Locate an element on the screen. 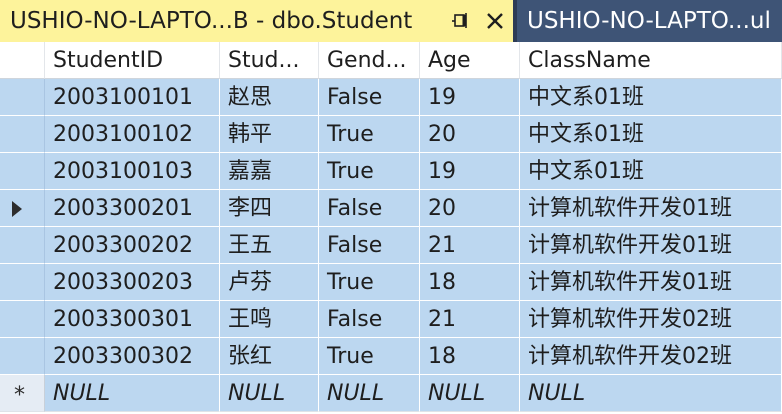 Image resolution: width=782 pixels, height=414 pixels. cell-studentid: 2003300202 is located at coordinates (132, 245).